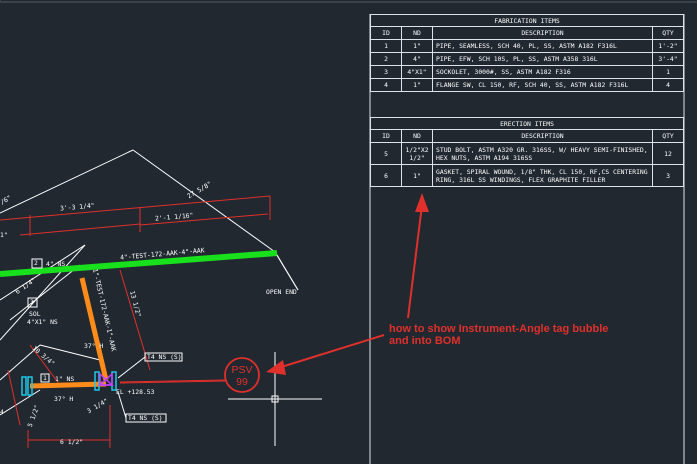  What do you see at coordinates (668, 72) in the screenshot?
I see `row-qty: 1` at bounding box center [668, 72].